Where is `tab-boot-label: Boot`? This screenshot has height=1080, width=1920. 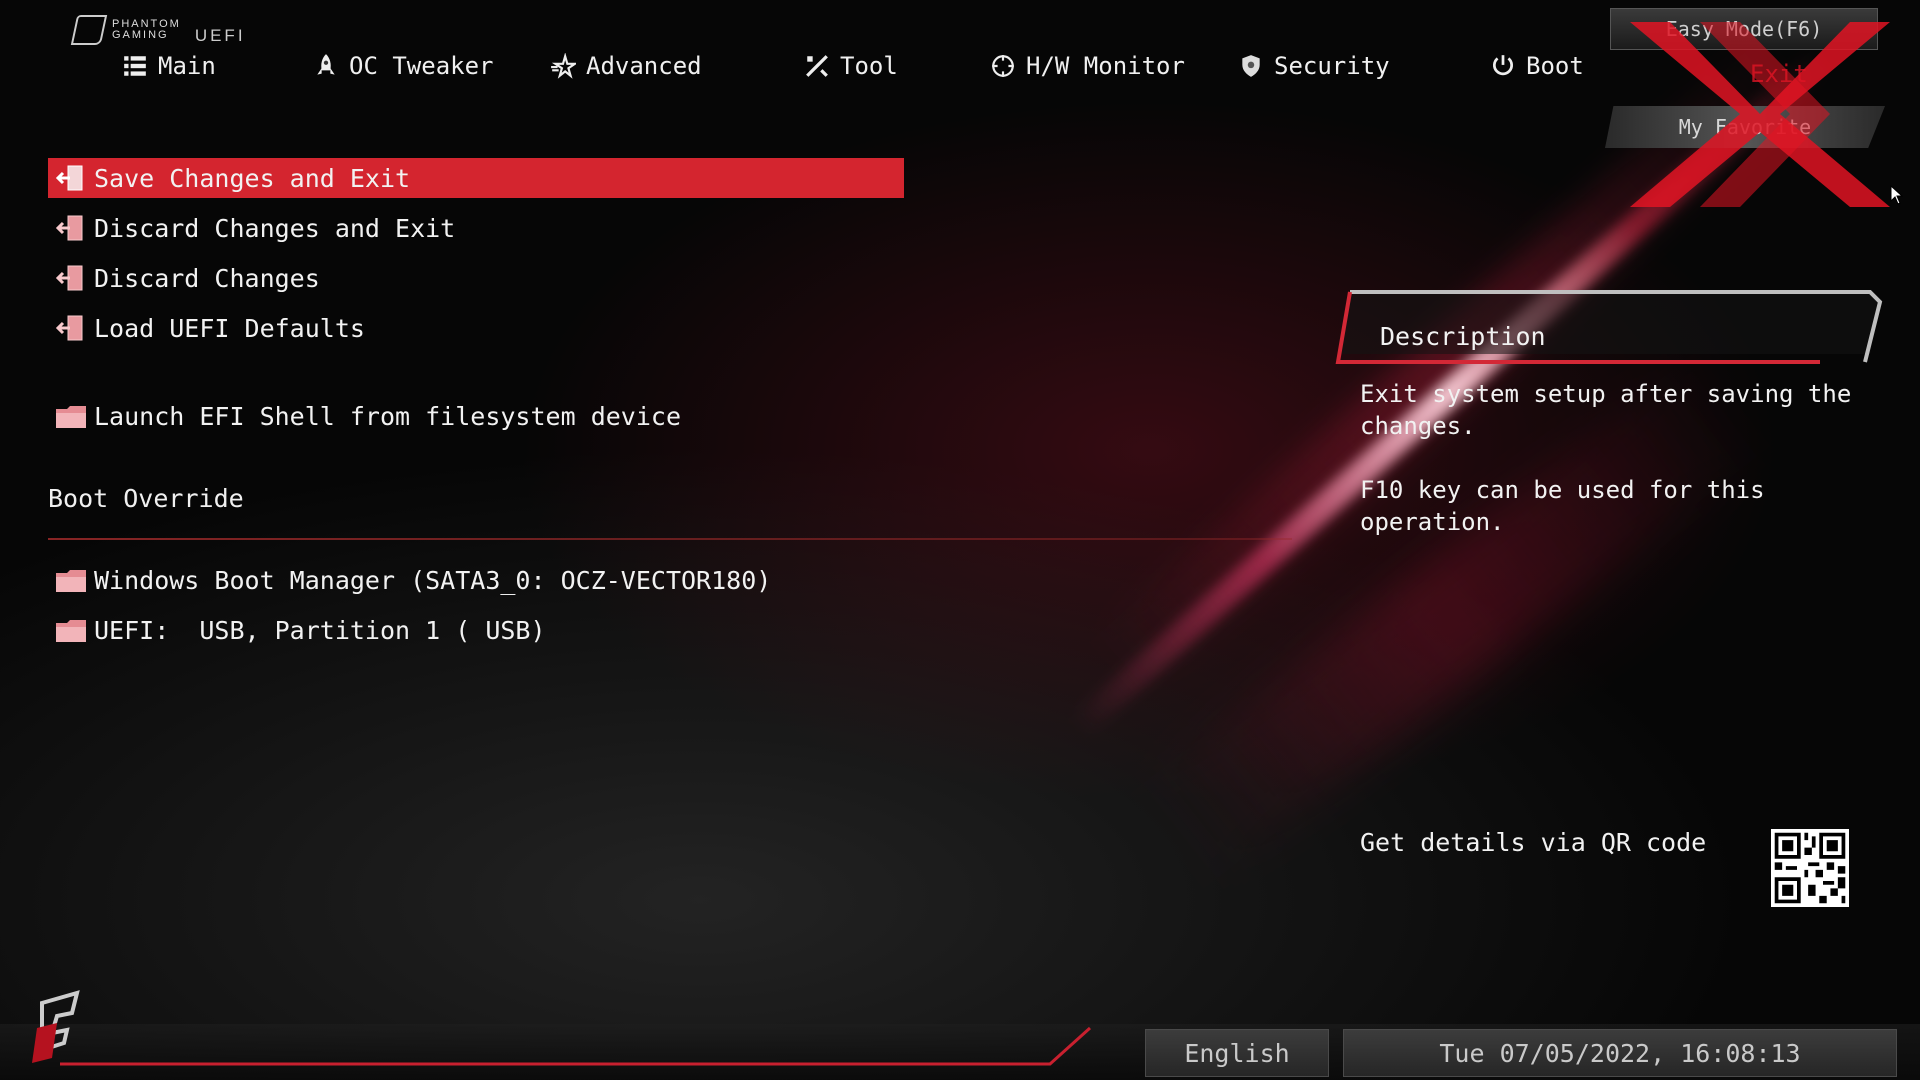
tab-boot-label: Boot is located at coordinates (1555, 66).